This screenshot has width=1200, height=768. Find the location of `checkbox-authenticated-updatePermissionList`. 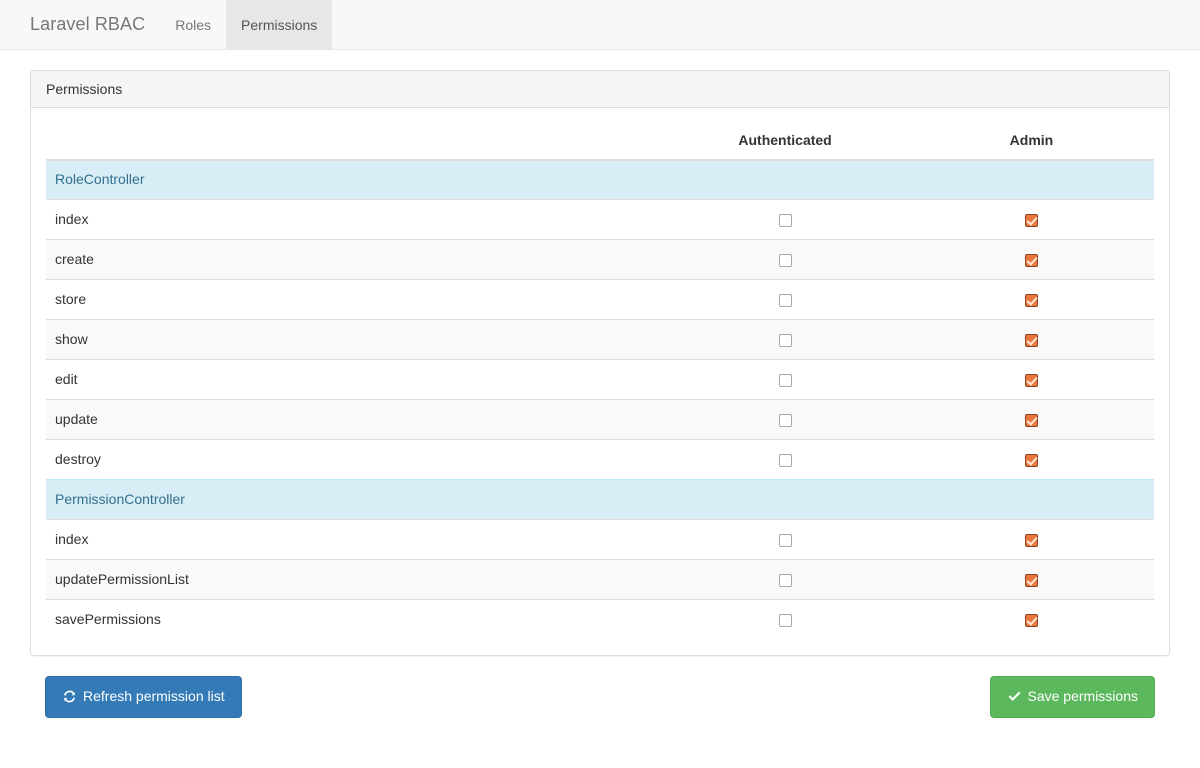

checkbox-authenticated-updatePermissionList is located at coordinates (785, 580).